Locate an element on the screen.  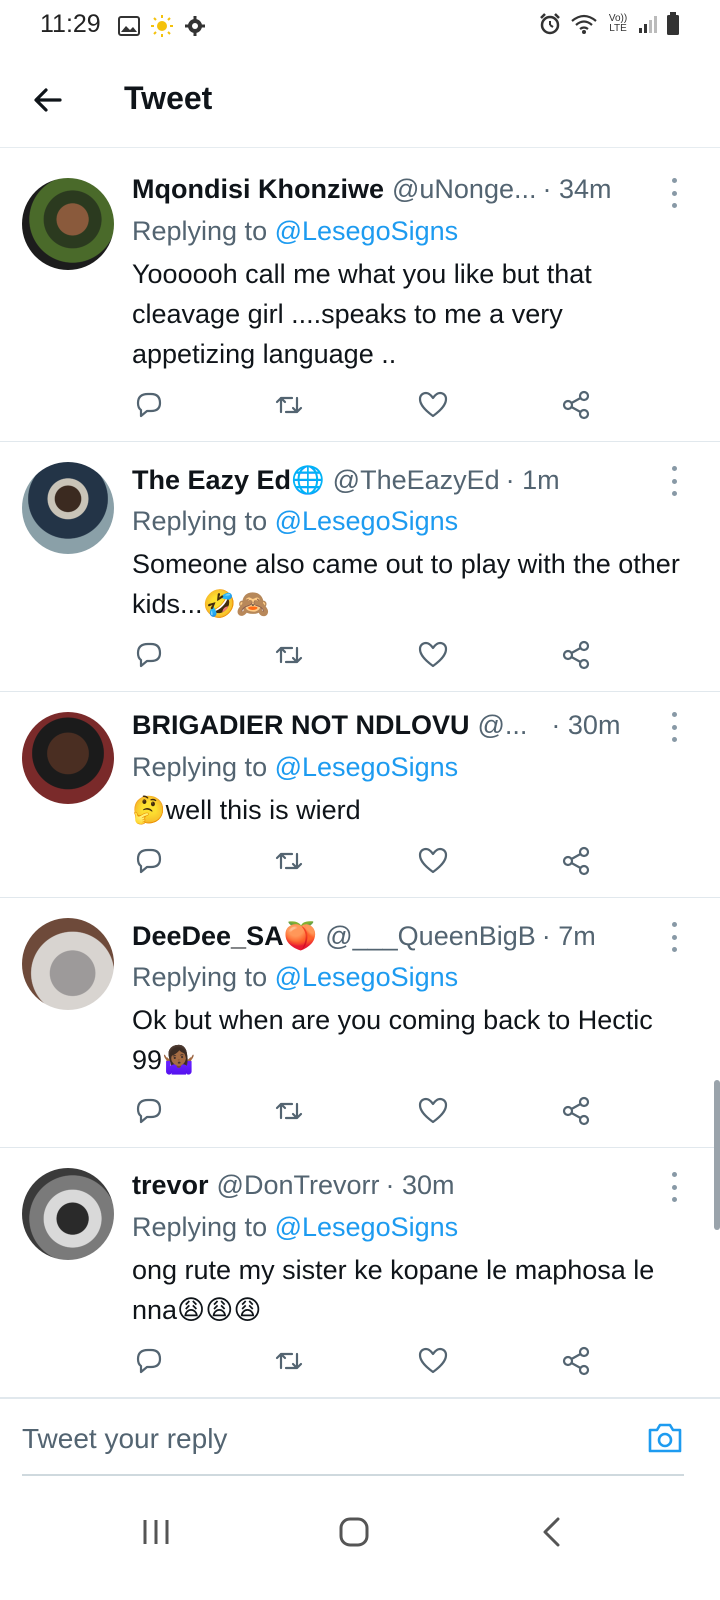
display-name: trevor is located at coordinates (170, 1185).